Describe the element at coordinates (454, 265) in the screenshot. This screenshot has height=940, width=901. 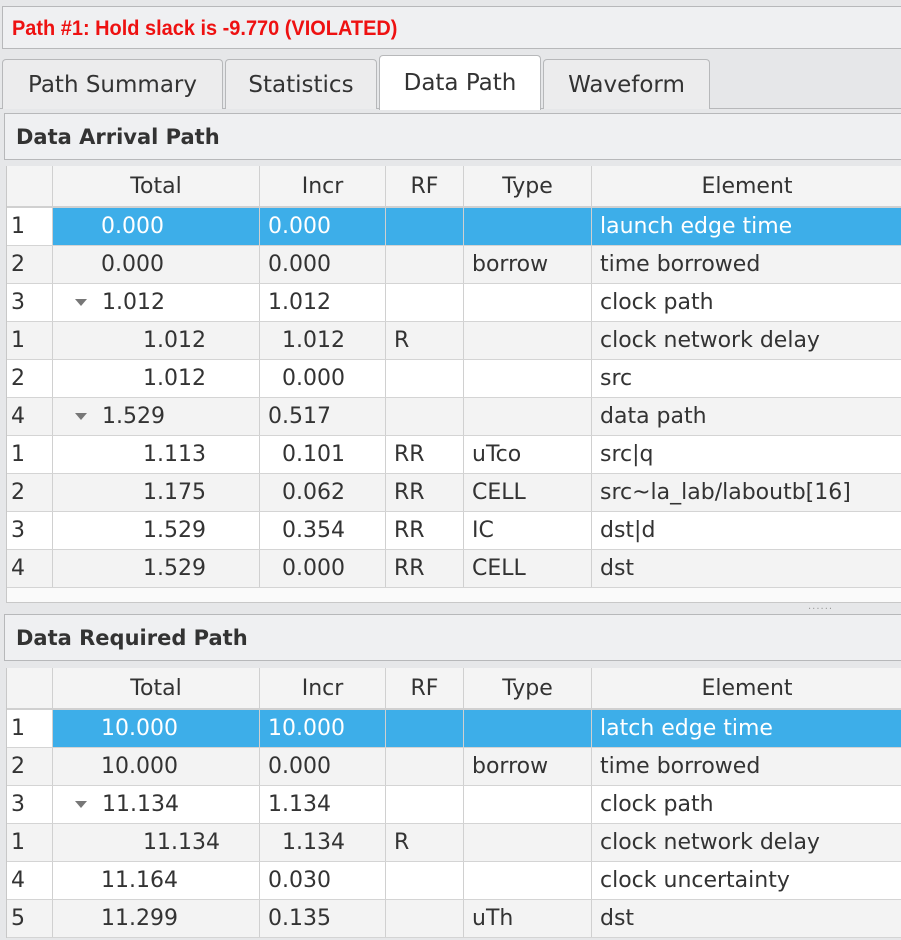
I see `table-row: 2 0.000 0.000 borrow time borrowed` at that location.